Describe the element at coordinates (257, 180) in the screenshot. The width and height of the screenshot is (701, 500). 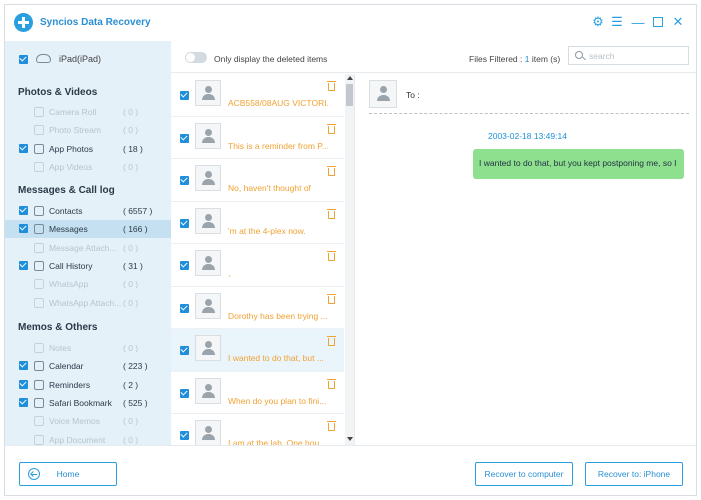
I see `message-list-item: No, haven't thought of` at that location.